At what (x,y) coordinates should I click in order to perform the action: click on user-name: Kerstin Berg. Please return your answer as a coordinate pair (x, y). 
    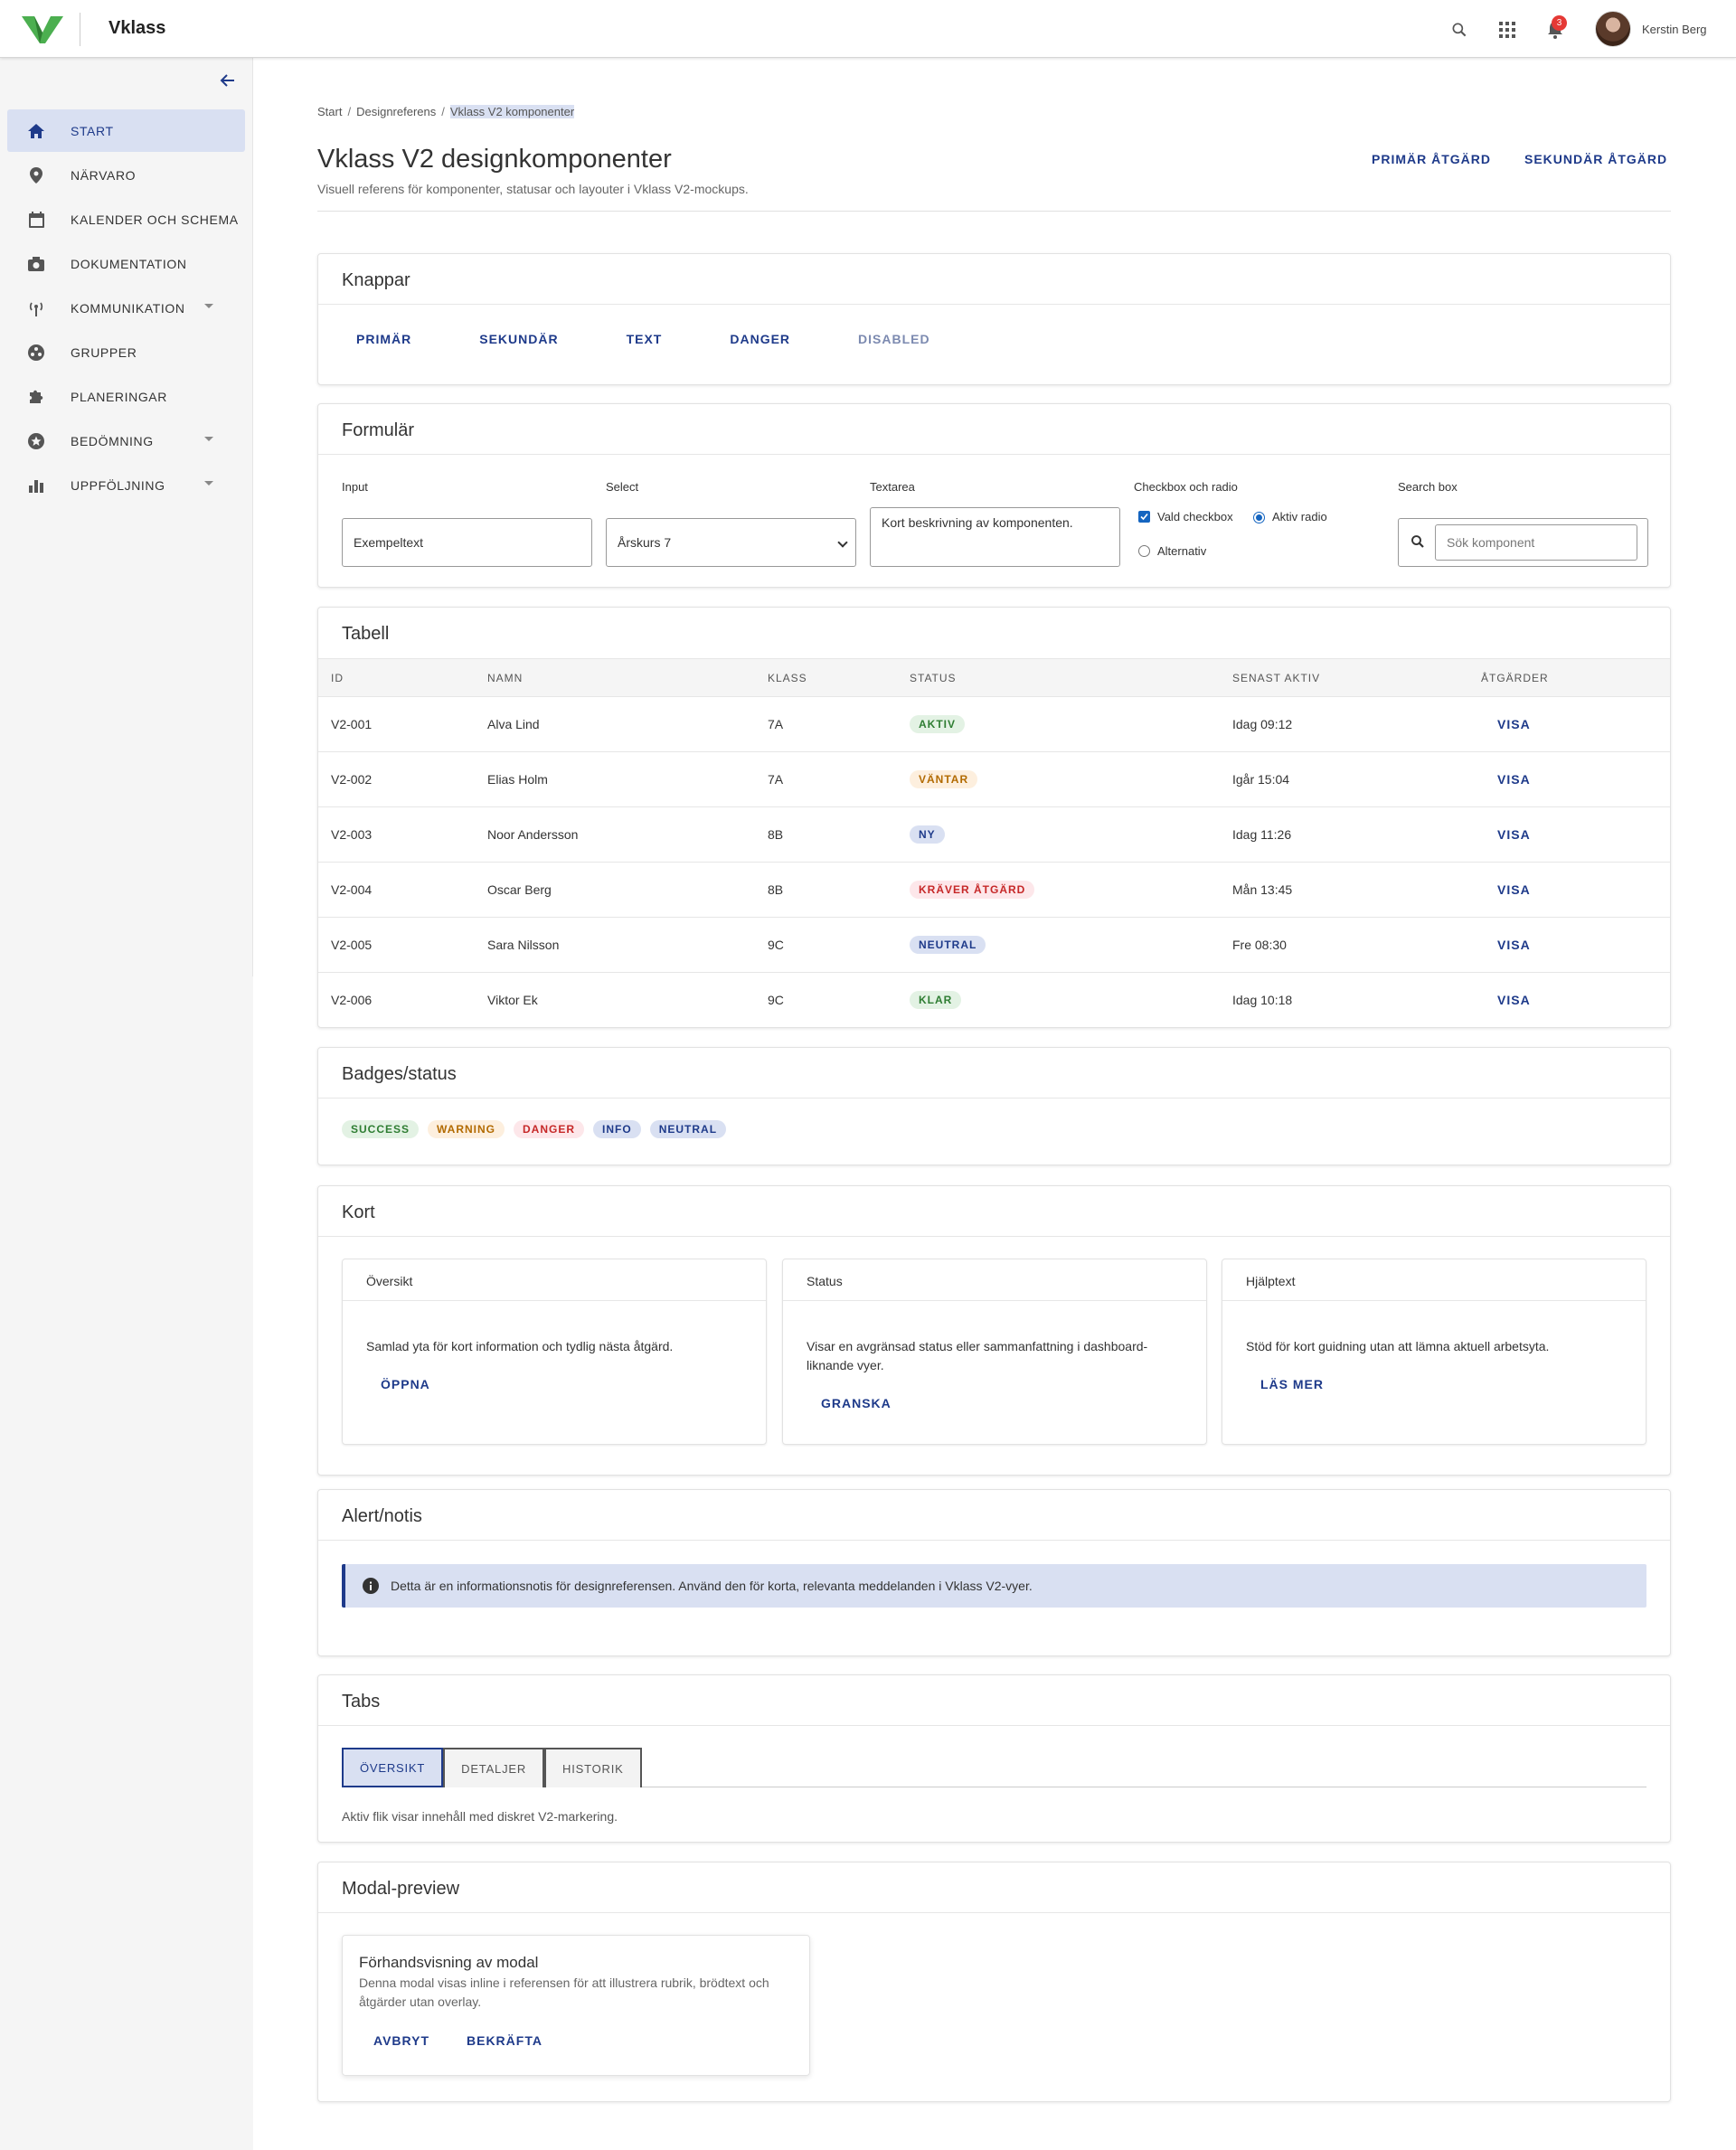
    Looking at the image, I should click on (1675, 30).